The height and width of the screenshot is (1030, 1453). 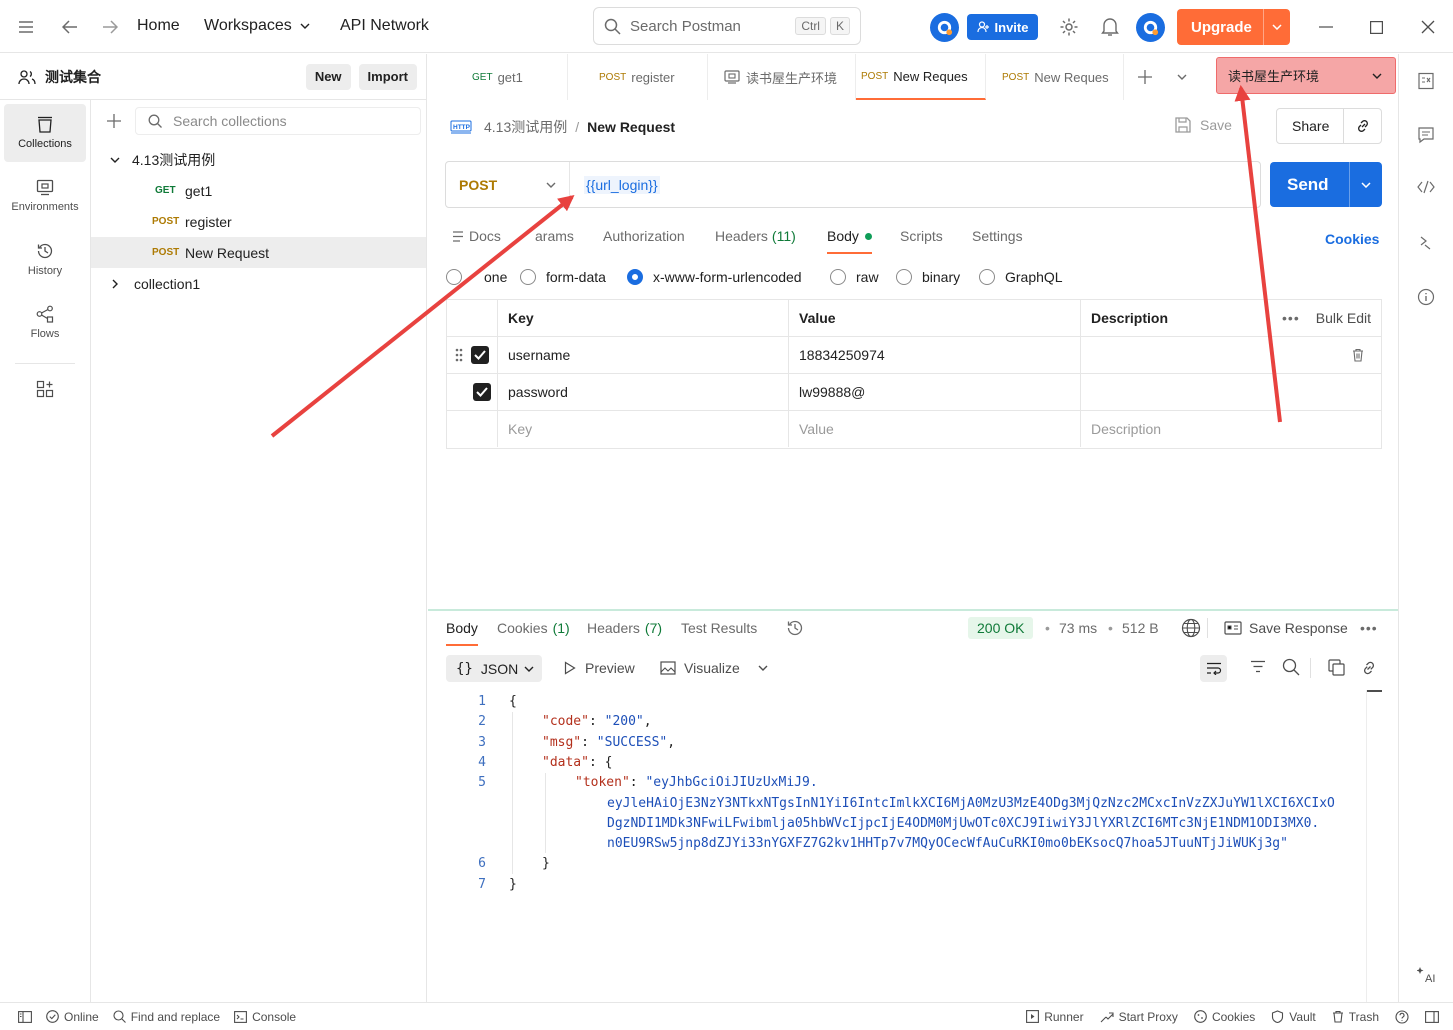 What do you see at coordinates (1326, 27) in the screenshot?
I see `window-minimize-icon` at bounding box center [1326, 27].